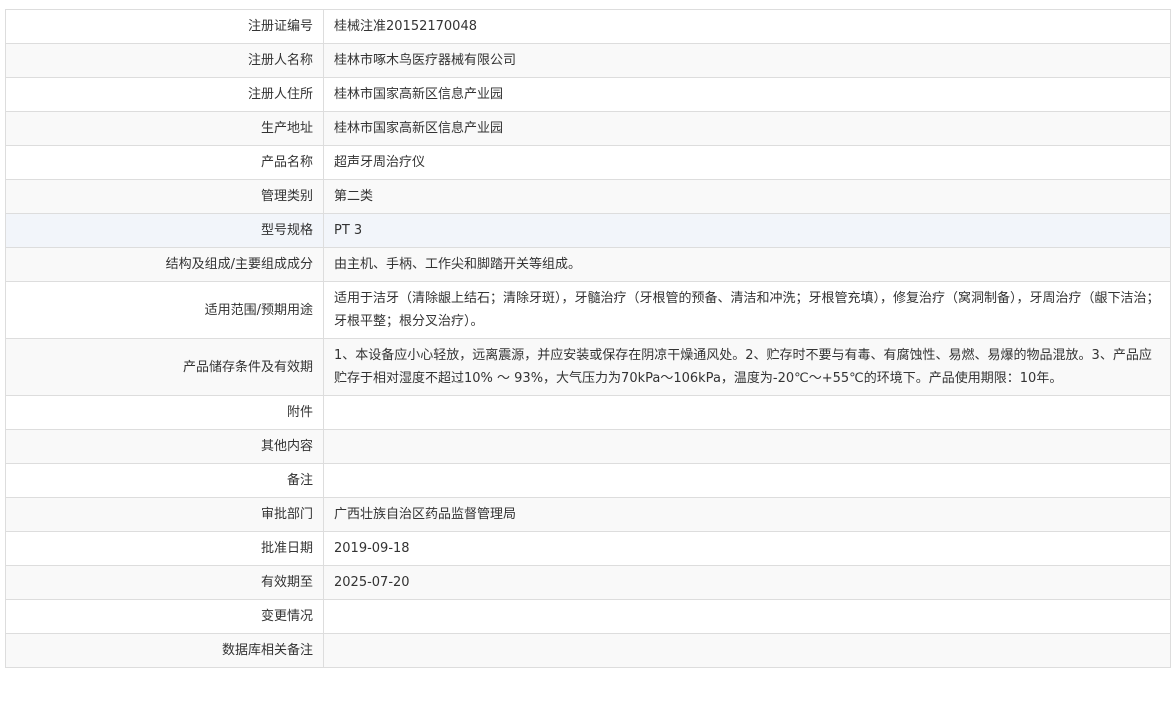 The image size is (1175, 703). Describe the element at coordinates (747, 582) in the screenshot. I see `row-value: 2025-07-20` at that location.